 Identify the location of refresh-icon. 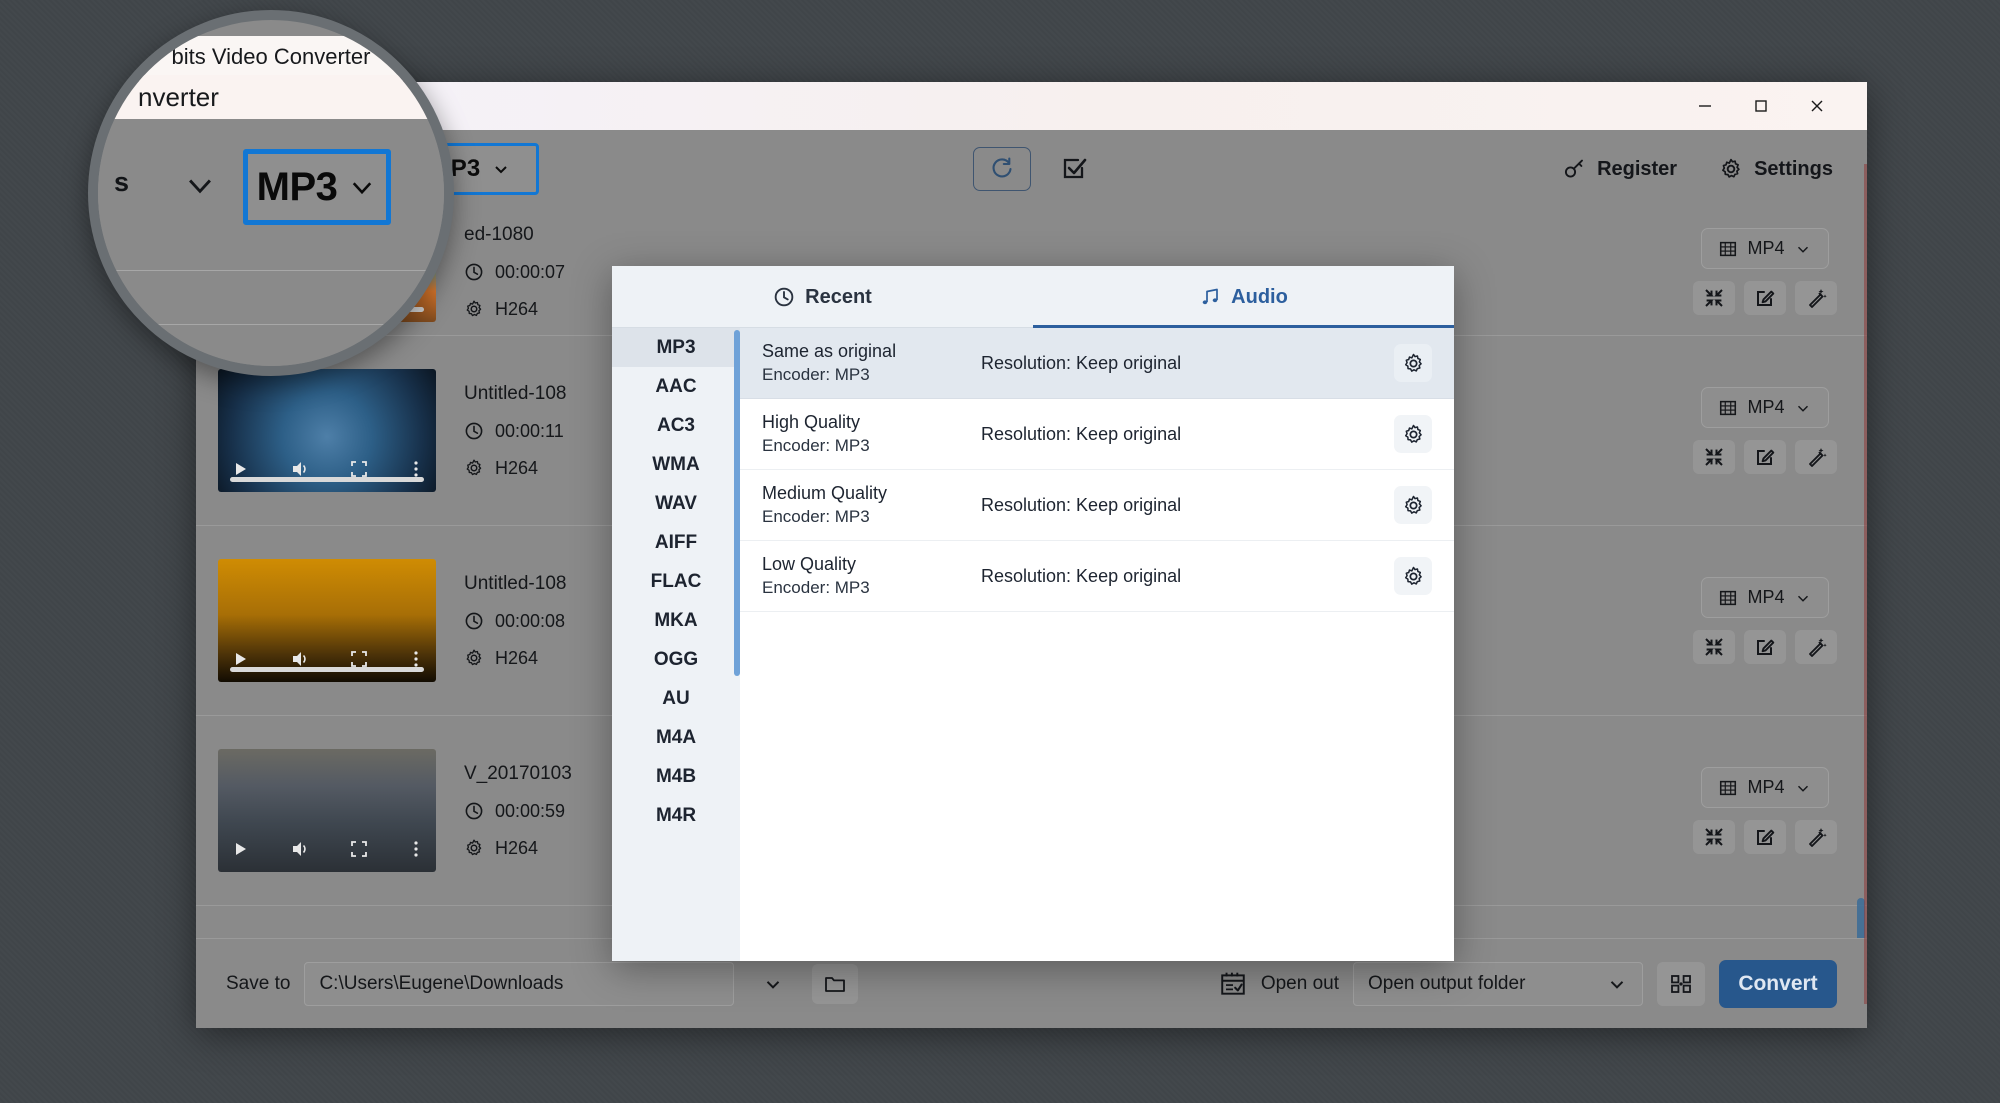
(1002, 167).